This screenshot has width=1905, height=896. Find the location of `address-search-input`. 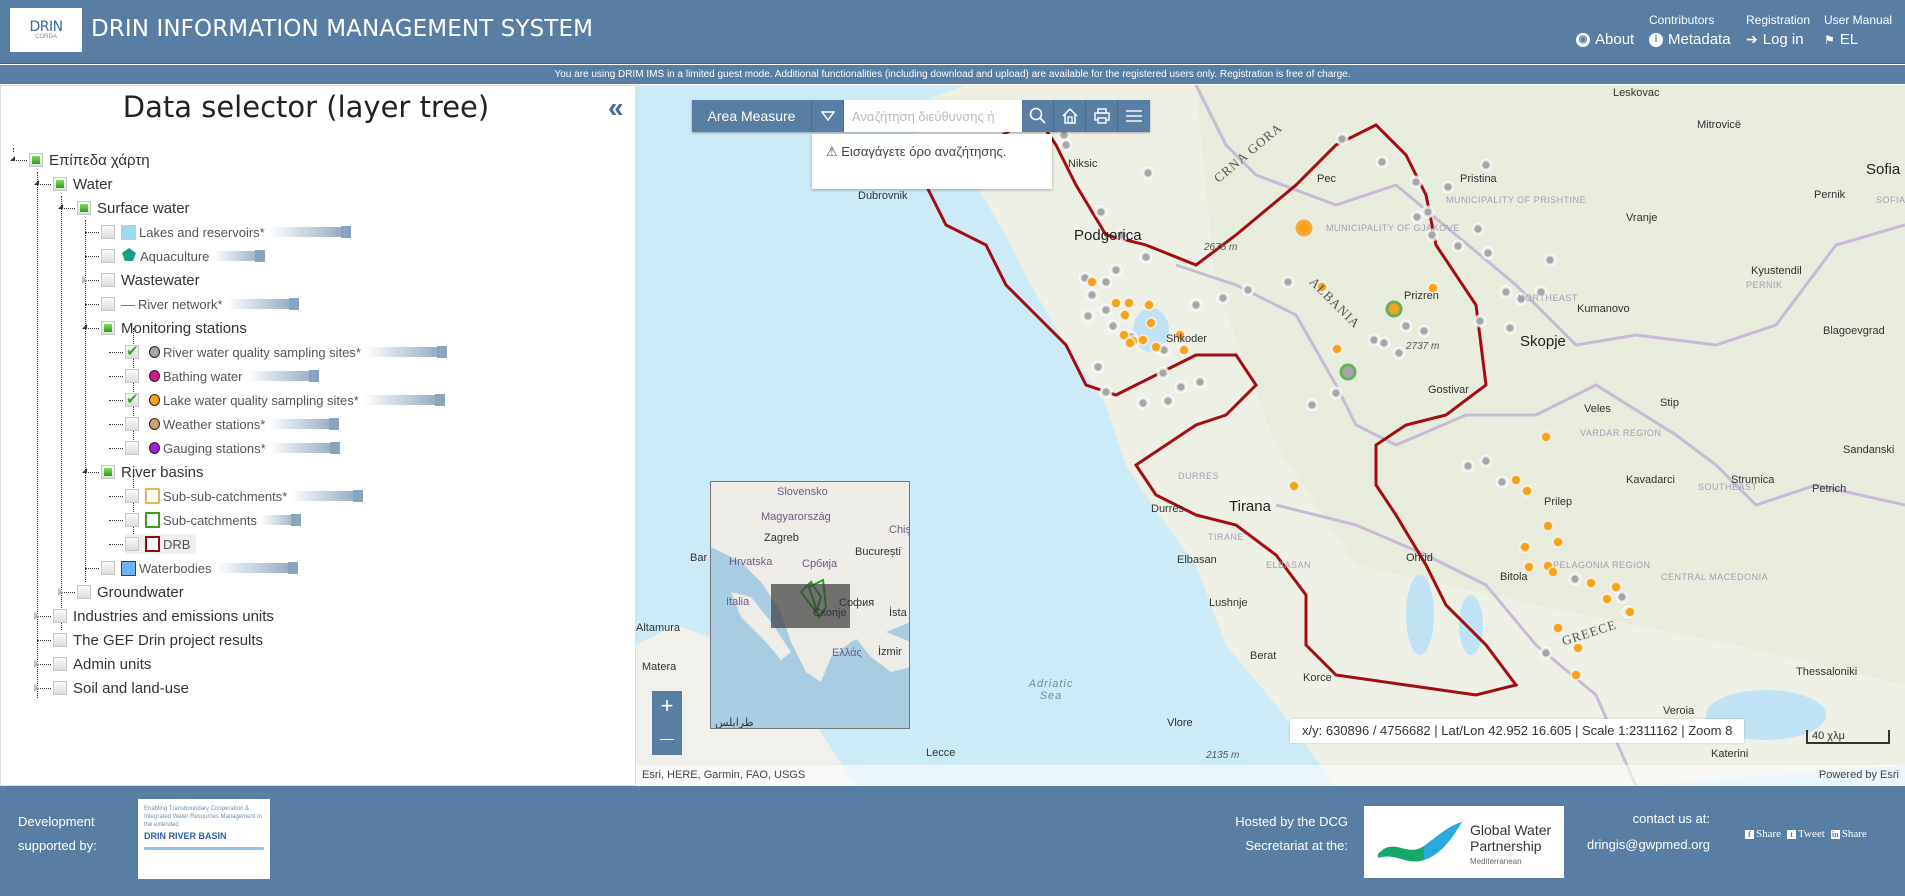

address-search-input is located at coordinates (933, 116).